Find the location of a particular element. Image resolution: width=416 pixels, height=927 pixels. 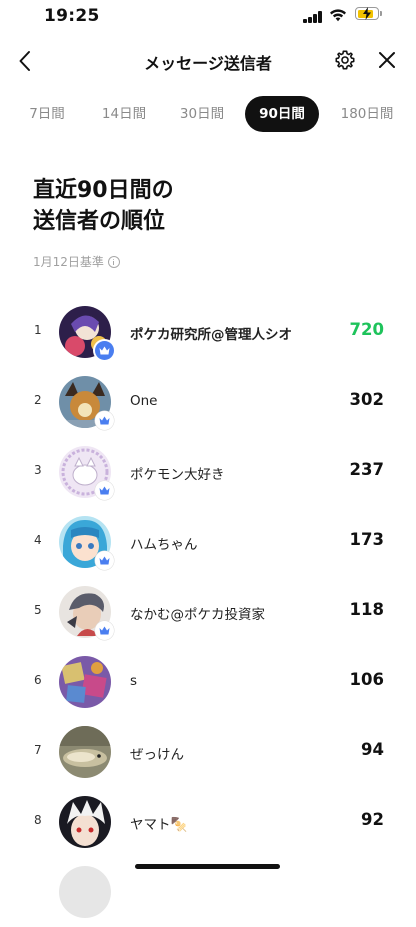

message-count: 94 is located at coordinates (372, 749).